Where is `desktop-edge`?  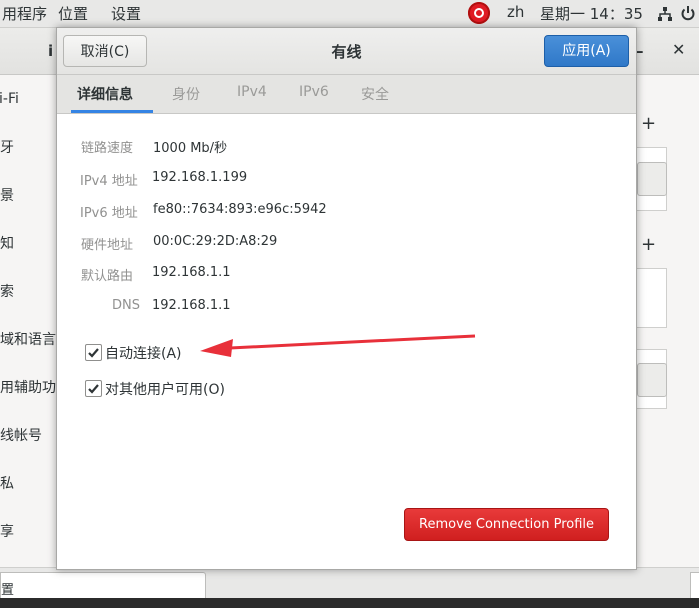
desktop-edge is located at coordinates (349, 603).